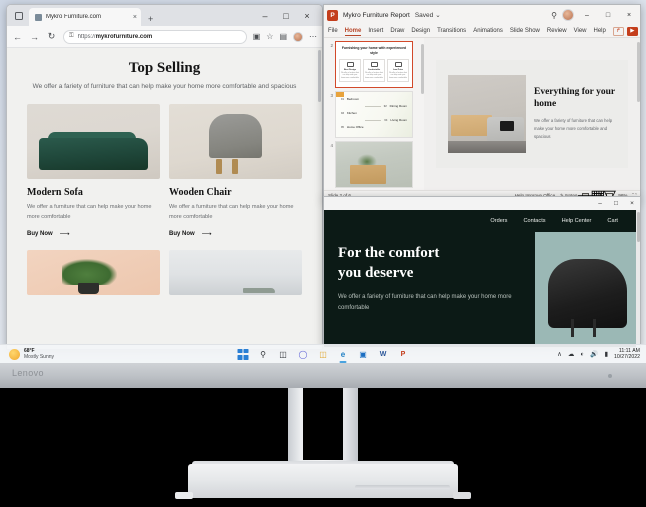  What do you see at coordinates (283, 36) in the screenshot?
I see `split-screen-icon: ▤` at bounding box center [283, 36].